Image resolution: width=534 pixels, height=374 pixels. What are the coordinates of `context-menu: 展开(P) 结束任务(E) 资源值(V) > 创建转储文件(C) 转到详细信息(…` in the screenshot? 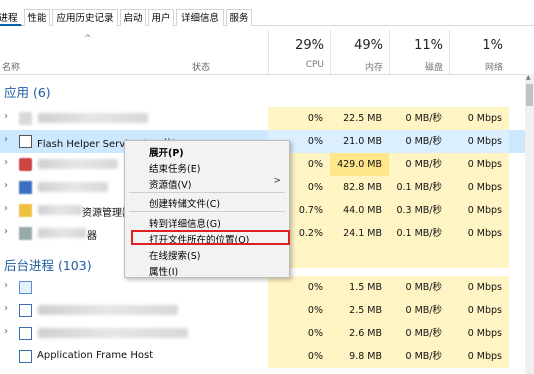 It's located at (207, 209).